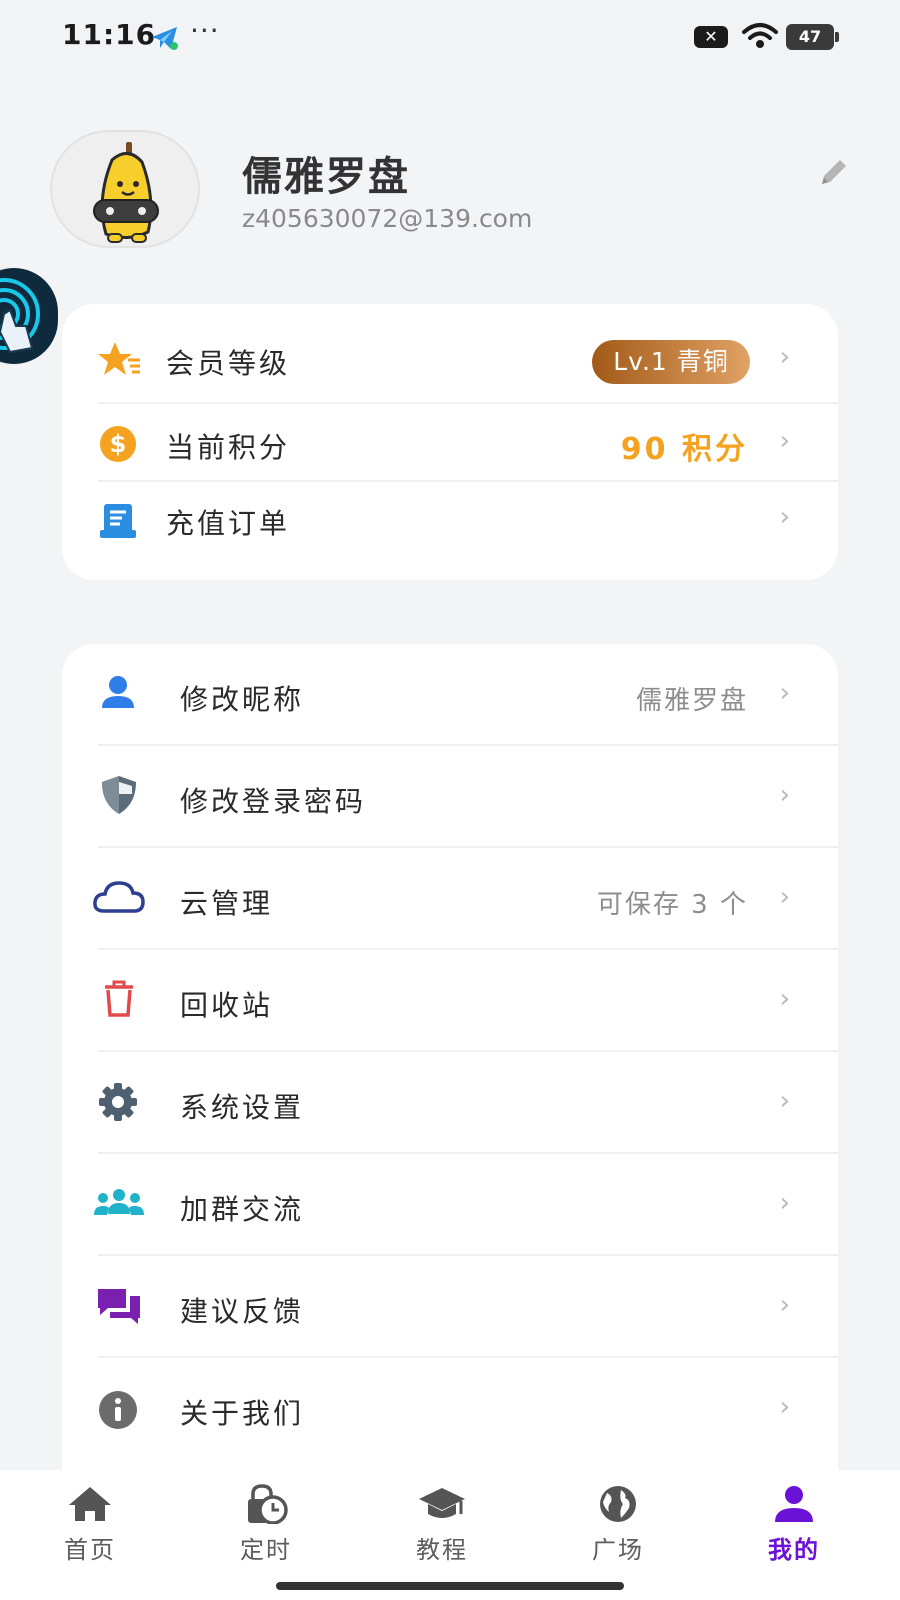 The height and width of the screenshot is (1600, 900). What do you see at coordinates (119, 358) in the screenshot?
I see `star-icon` at bounding box center [119, 358].